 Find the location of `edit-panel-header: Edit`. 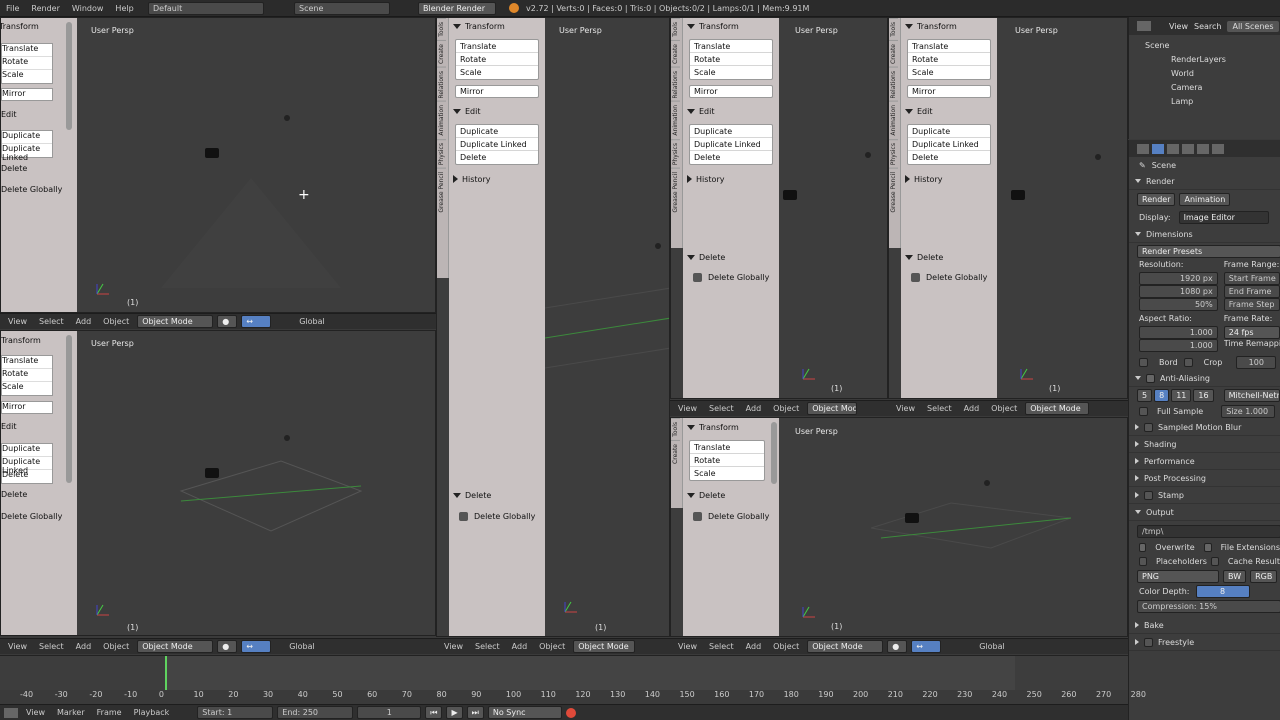

edit-panel-header: Edit is located at coordinates (497, 111).